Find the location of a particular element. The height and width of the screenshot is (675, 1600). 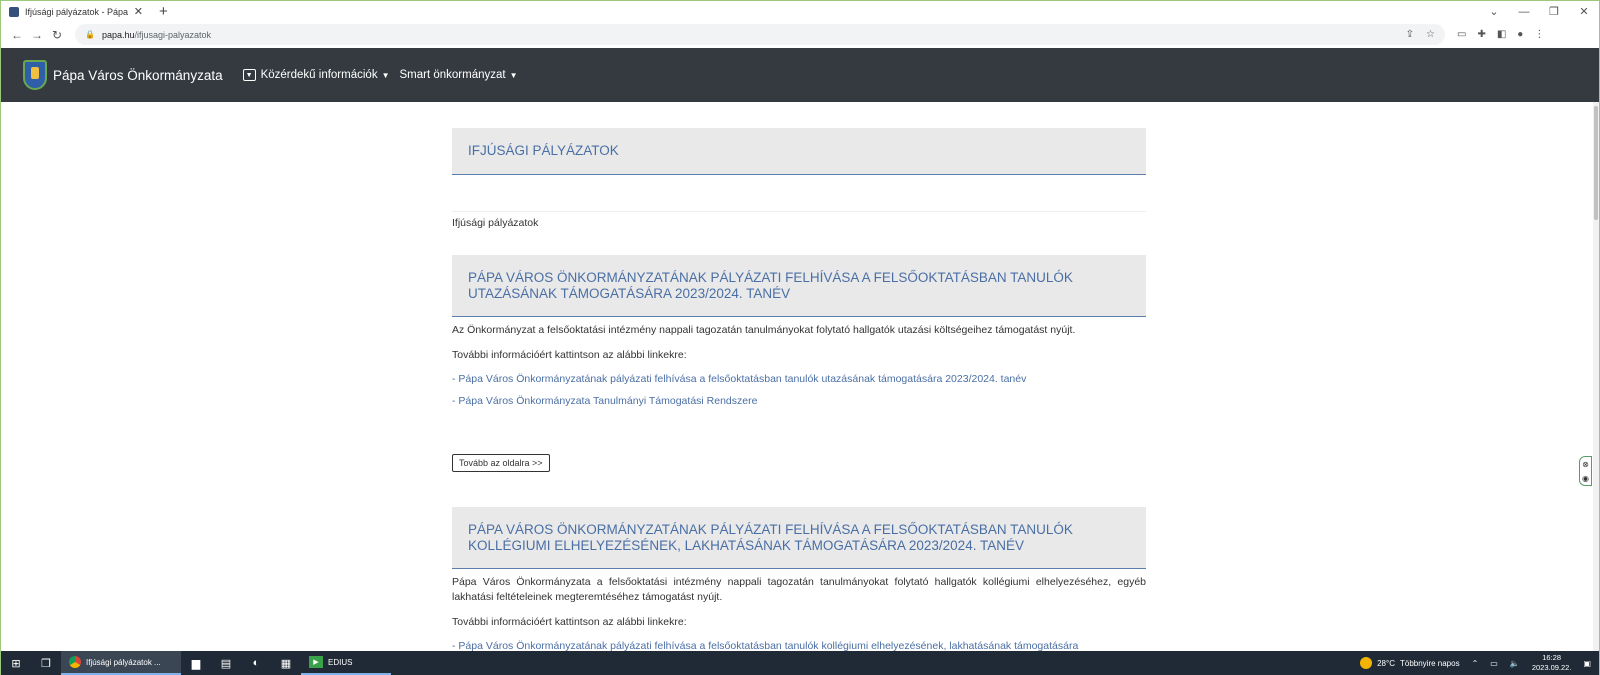

taskbar-app-label: EDIUS is located at coordinates (340, 662).